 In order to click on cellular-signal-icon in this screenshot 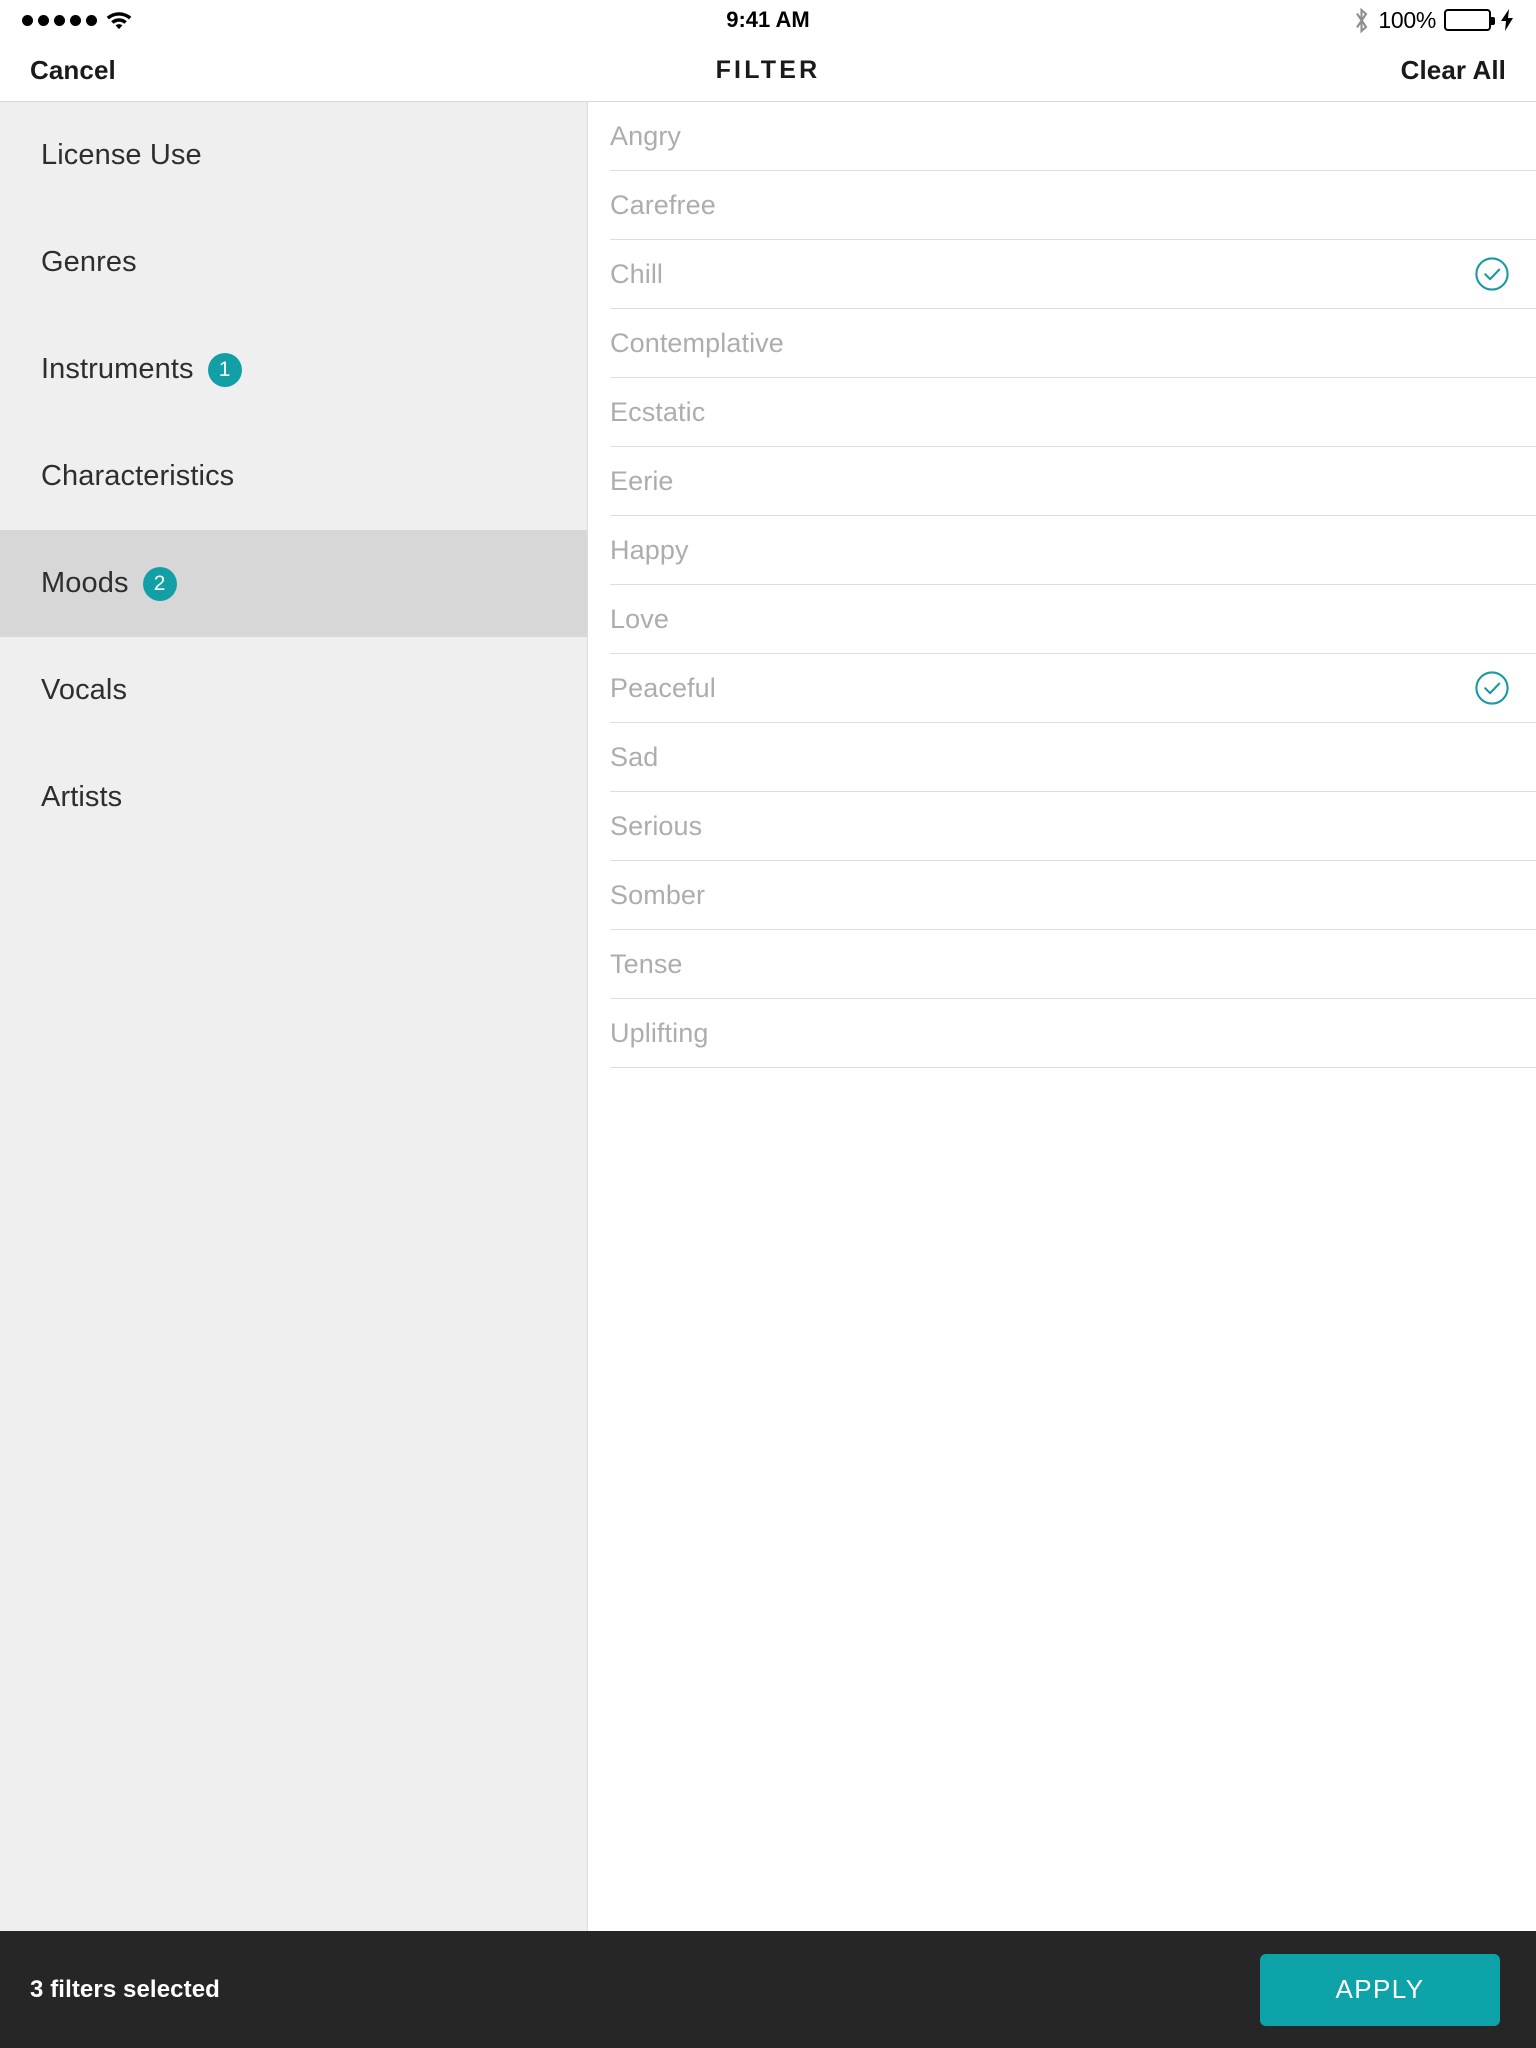, I will do `click(59, 20)`.